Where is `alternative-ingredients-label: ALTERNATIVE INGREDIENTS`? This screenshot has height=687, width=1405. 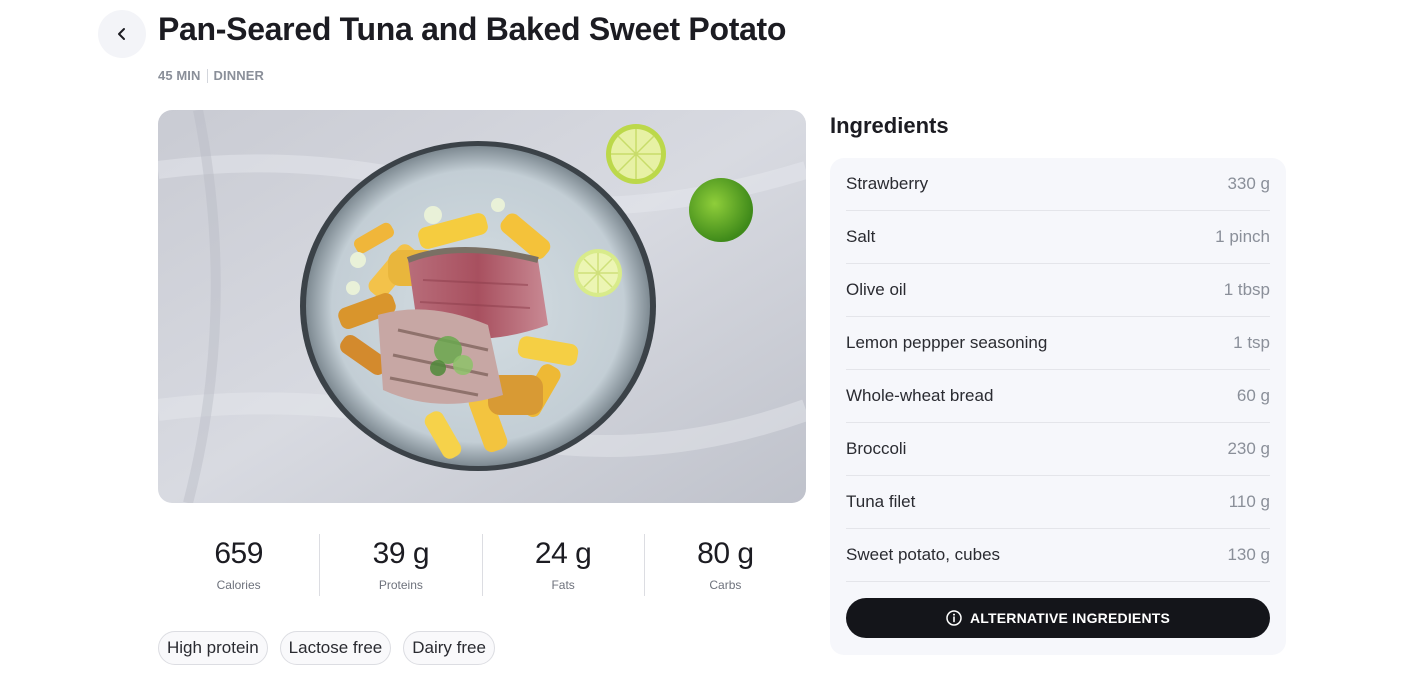
alternative-ingredients-label: ALTERNATIVE INGREDIENTS is located at coordinates (1070, 618).